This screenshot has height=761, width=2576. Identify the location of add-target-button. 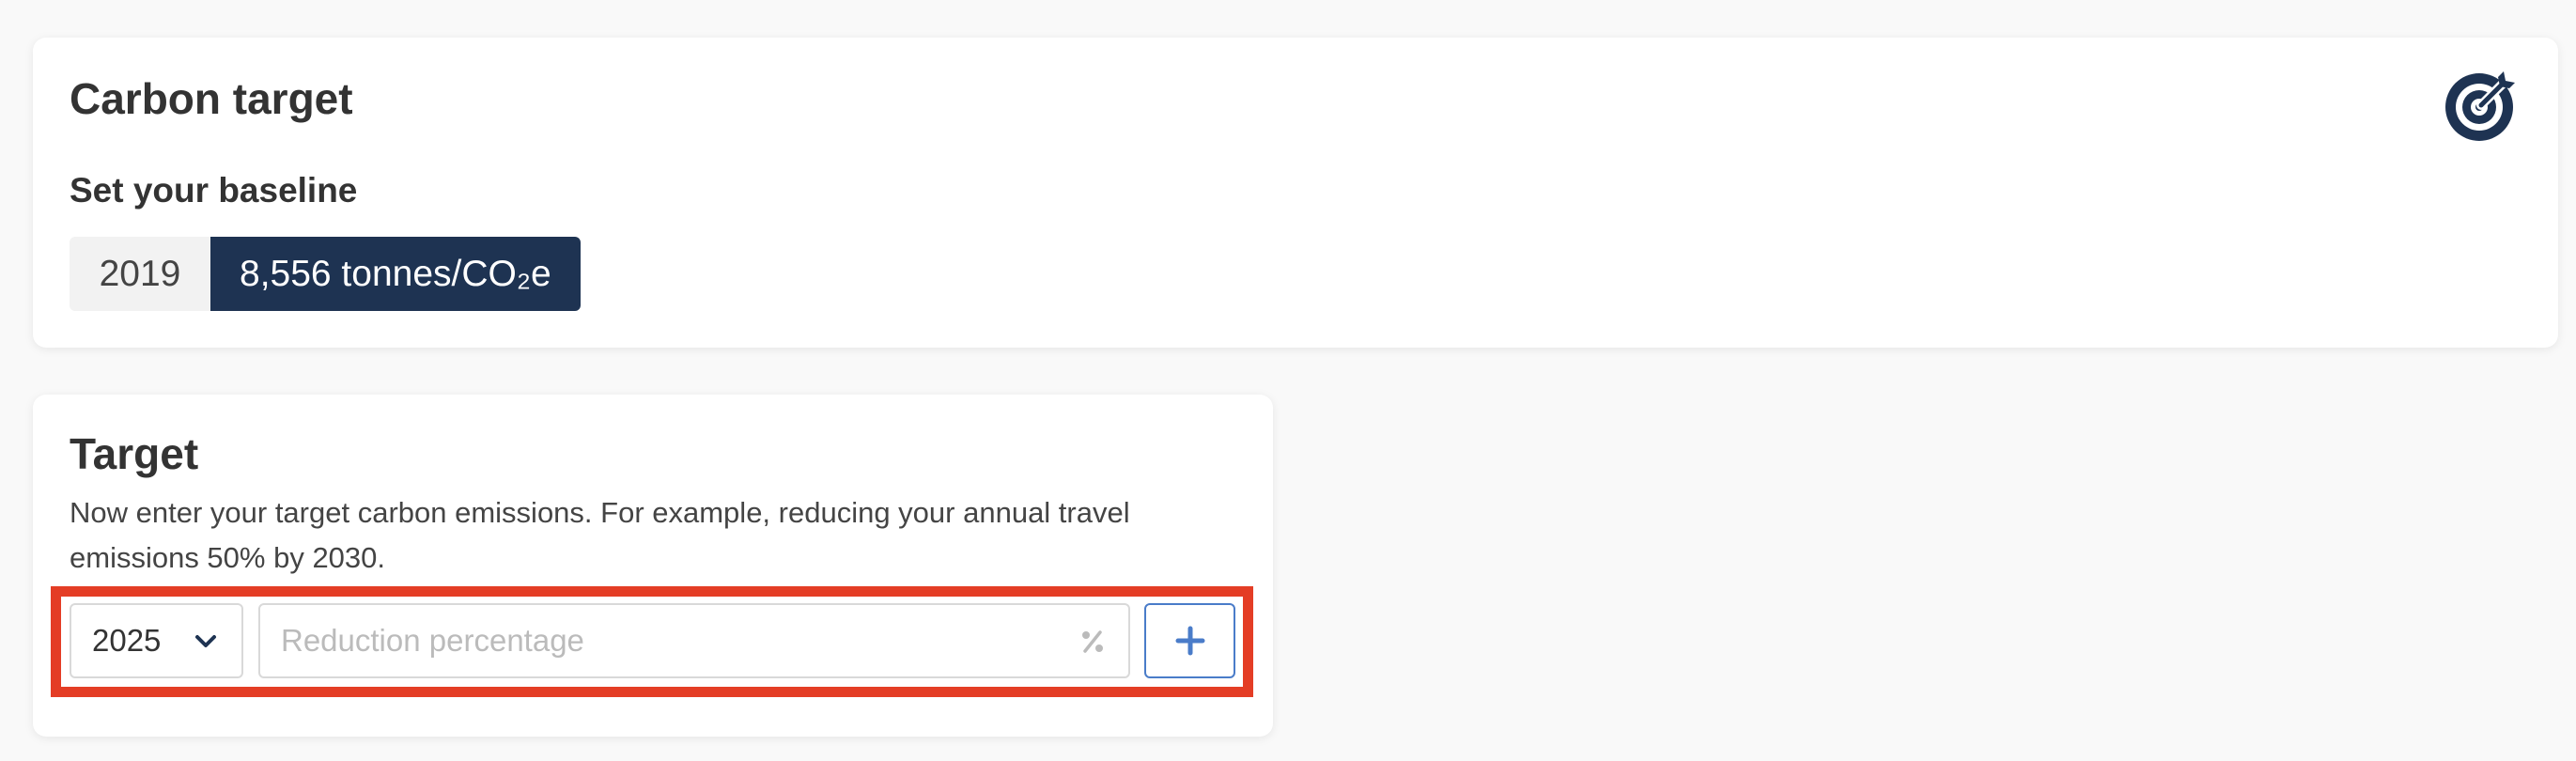
(1190, 640).